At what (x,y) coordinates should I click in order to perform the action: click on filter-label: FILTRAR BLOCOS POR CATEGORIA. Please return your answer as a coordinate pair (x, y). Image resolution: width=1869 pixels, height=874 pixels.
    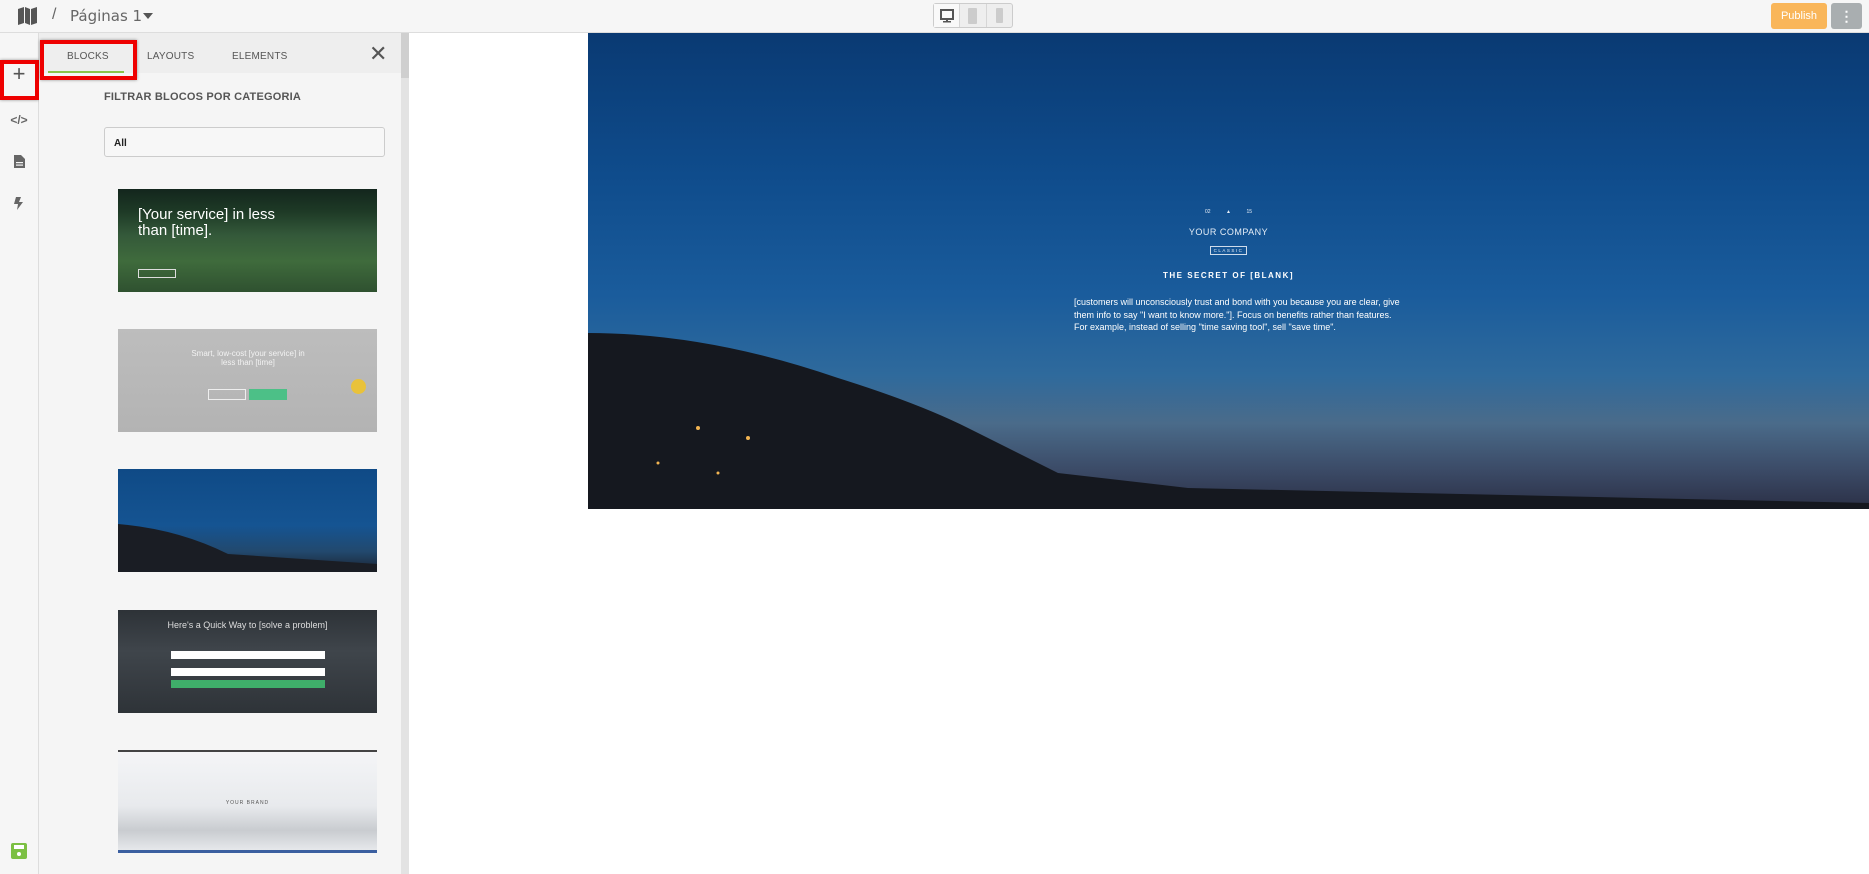
    Looking at the image, I should click on (203, 97).